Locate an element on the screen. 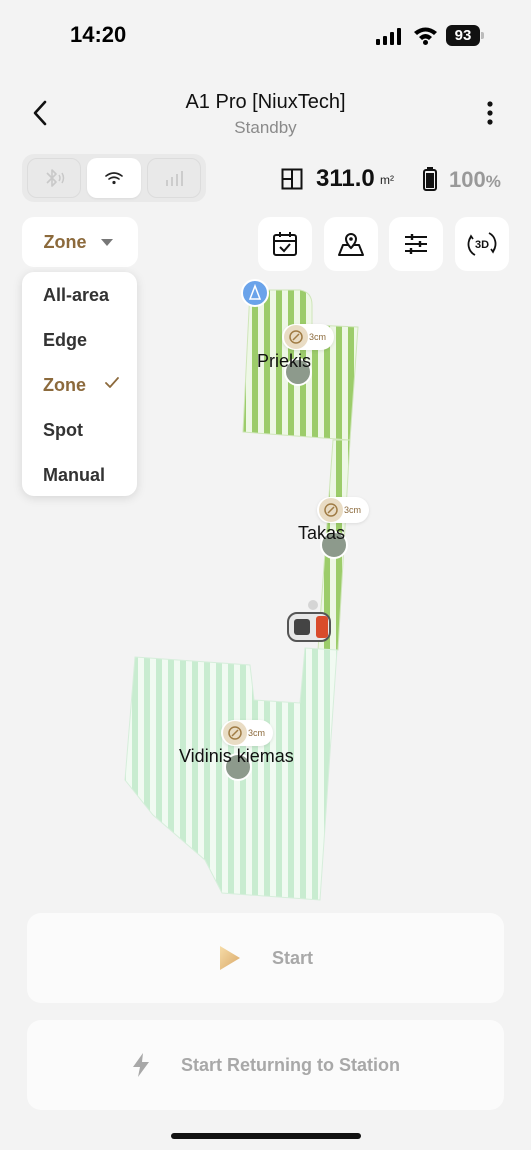 Image resolution: width=531 pixels, height=1150 pixels. start-button: Start is located at coordinates (265, 958).